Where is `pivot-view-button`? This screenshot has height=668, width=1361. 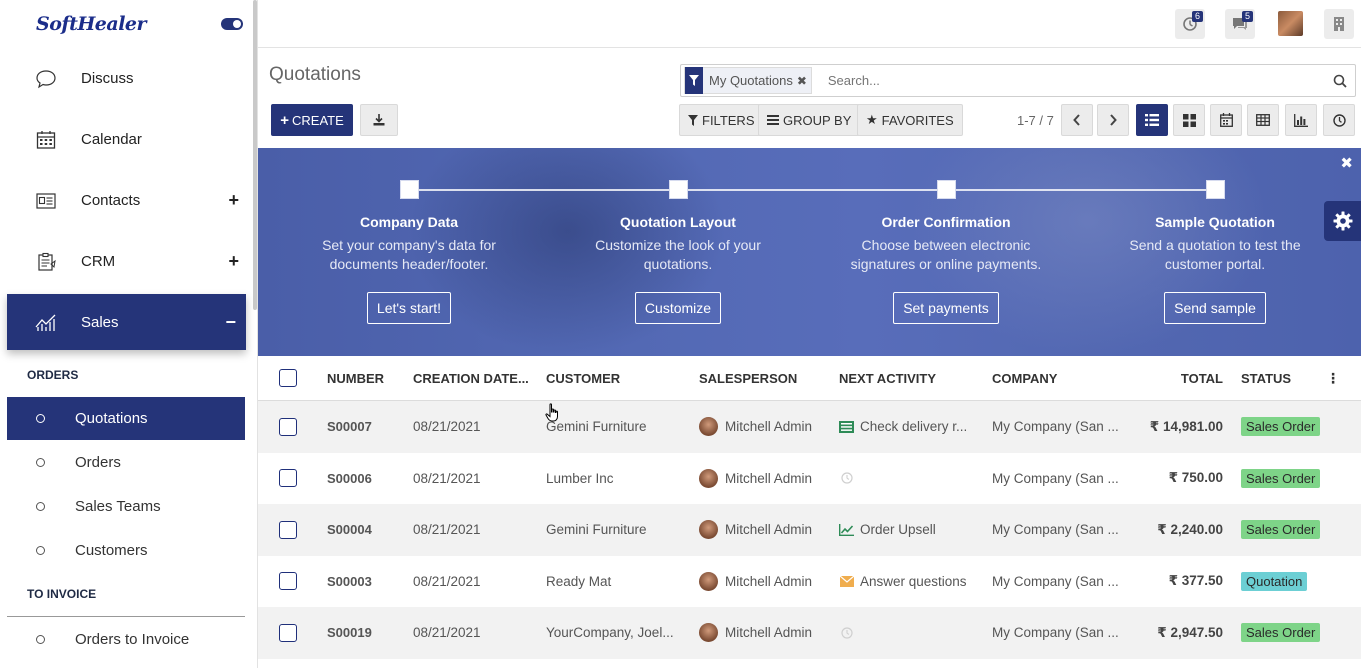
pivot-view-button is located at coordinates (1263, 120).